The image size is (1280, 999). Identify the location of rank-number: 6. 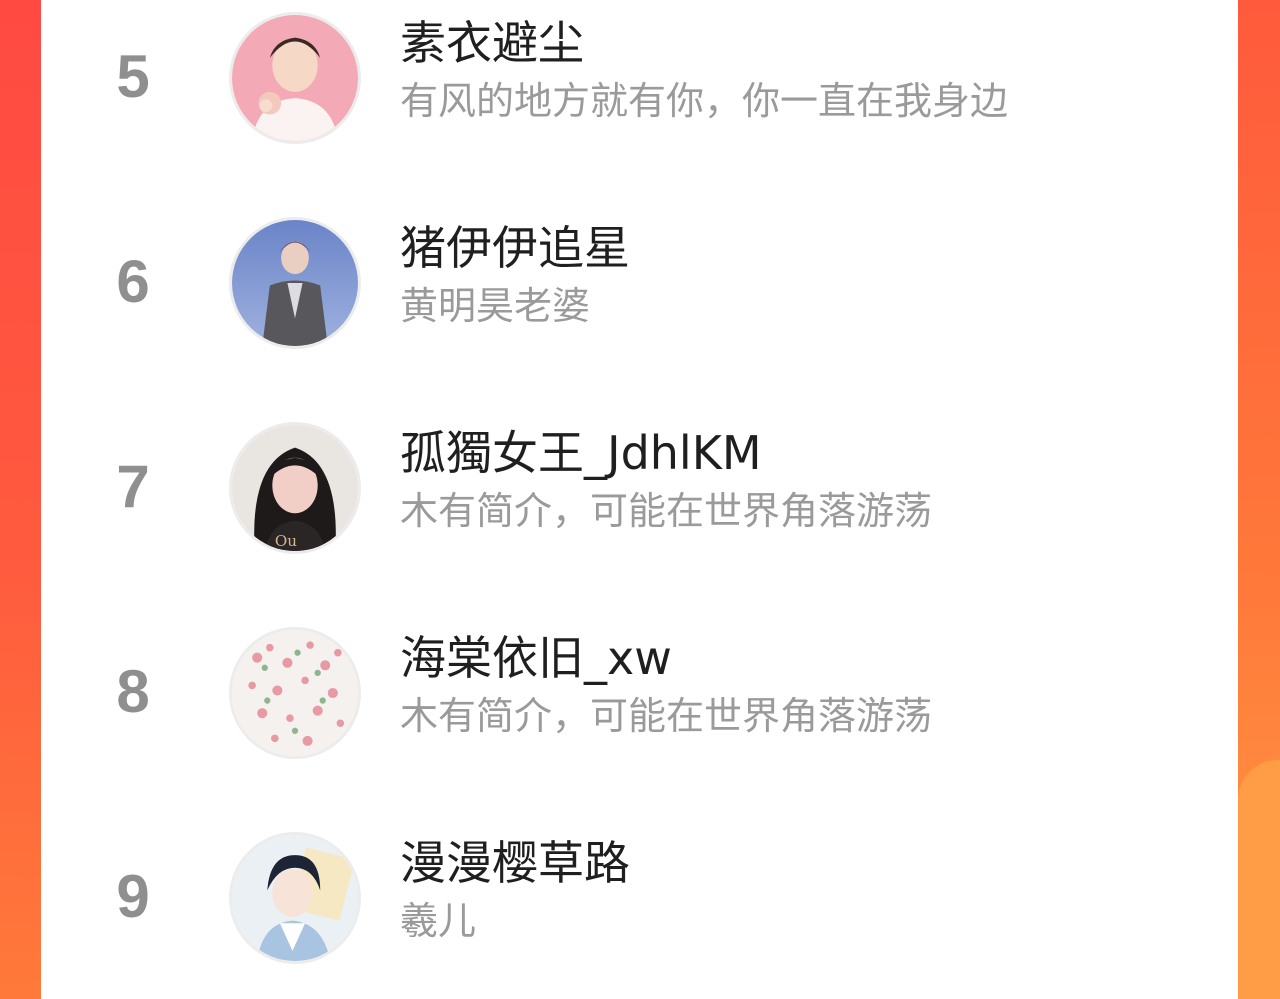
(133, 281).